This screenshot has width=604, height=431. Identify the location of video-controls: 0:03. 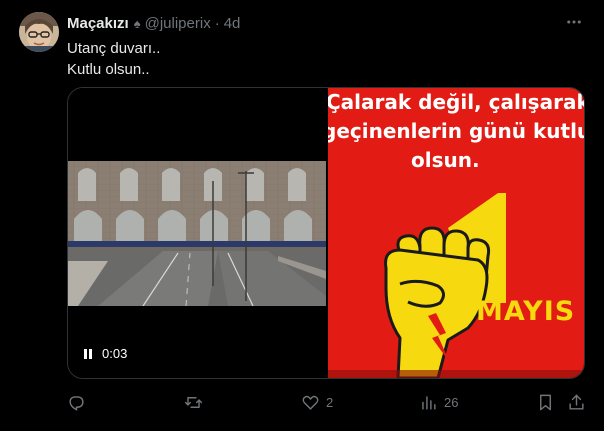
(105, 353).